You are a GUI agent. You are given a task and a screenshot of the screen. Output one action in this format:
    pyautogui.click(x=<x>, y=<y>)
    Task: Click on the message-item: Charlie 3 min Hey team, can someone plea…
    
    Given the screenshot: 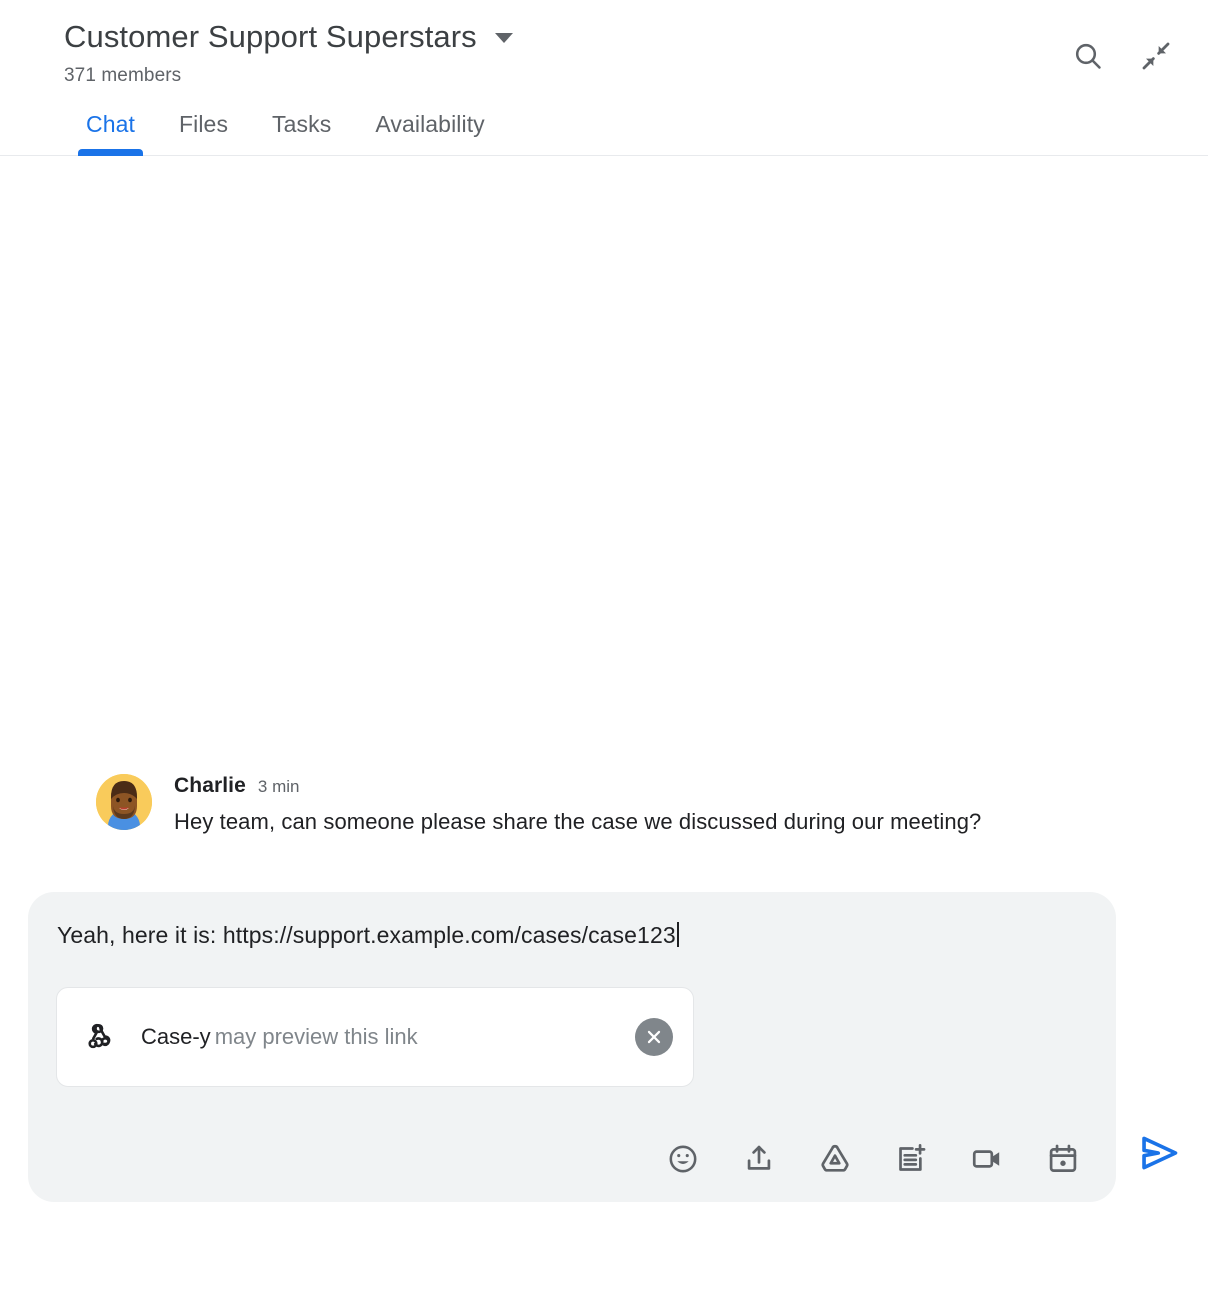 What is the action you would take?
    pyautogui.click(x=592, y=808)
    